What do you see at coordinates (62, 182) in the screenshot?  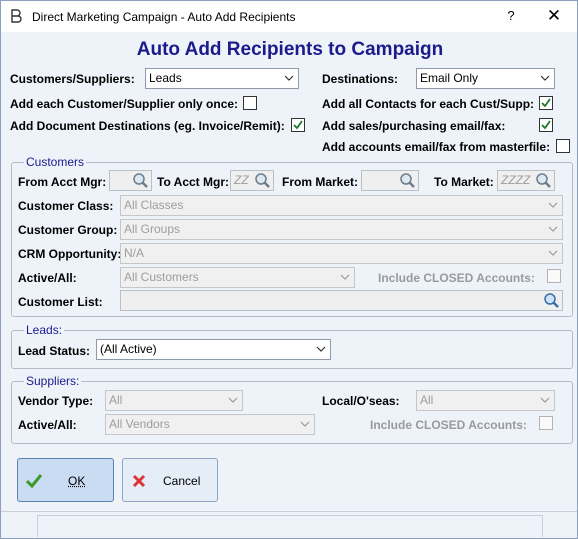 I see `from-acct-mgr-label: From Acct Mgr:` at bounding box center [62, 182].